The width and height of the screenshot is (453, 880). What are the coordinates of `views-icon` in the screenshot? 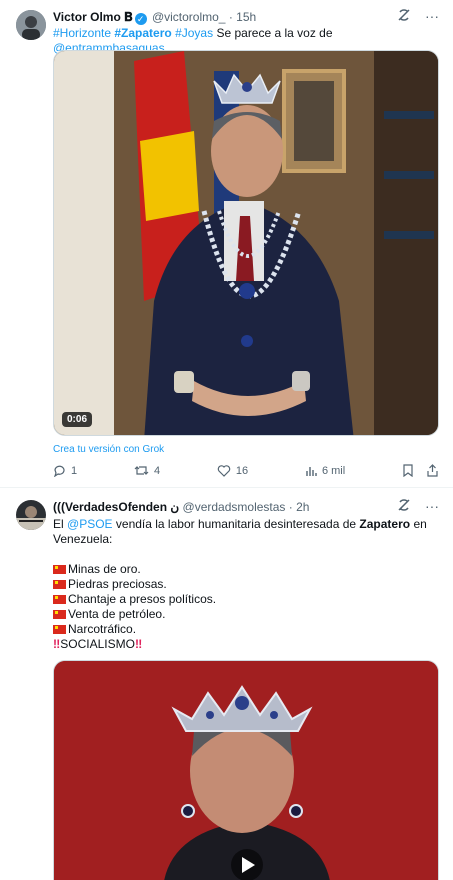 It's located at (311, 471).